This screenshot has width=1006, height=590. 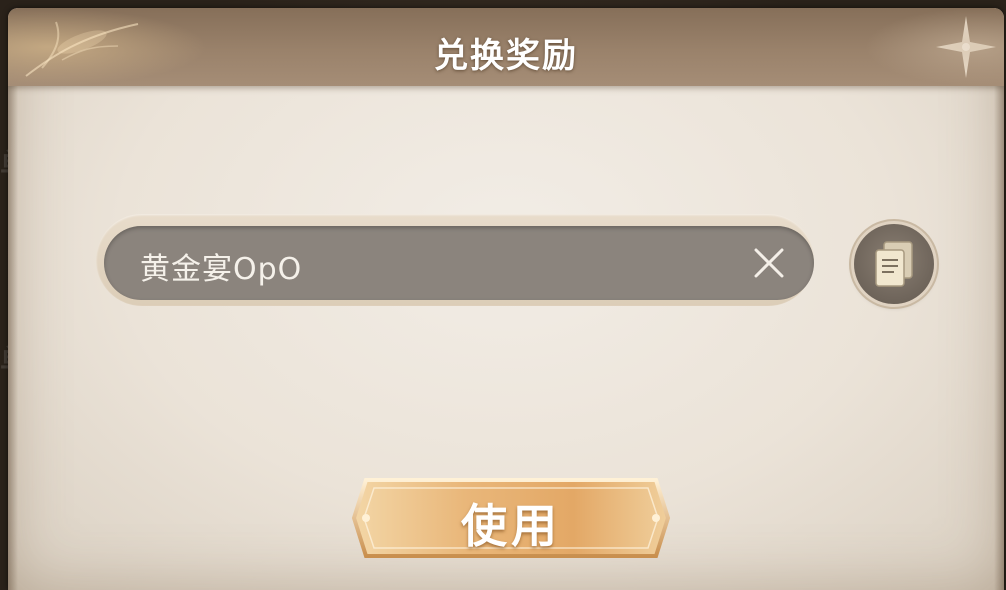 I want to click on star-ornament-icon, so click(x=966, y=47).